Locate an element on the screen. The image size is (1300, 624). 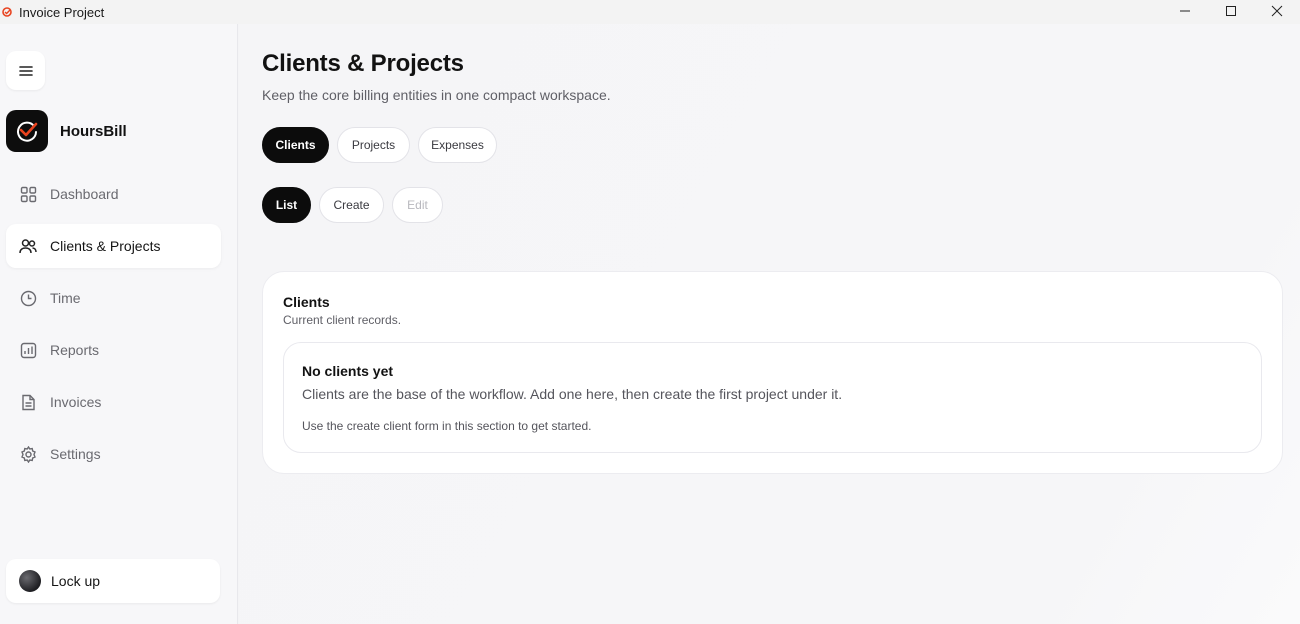
clock-icon is located at coordinates (28, 298).